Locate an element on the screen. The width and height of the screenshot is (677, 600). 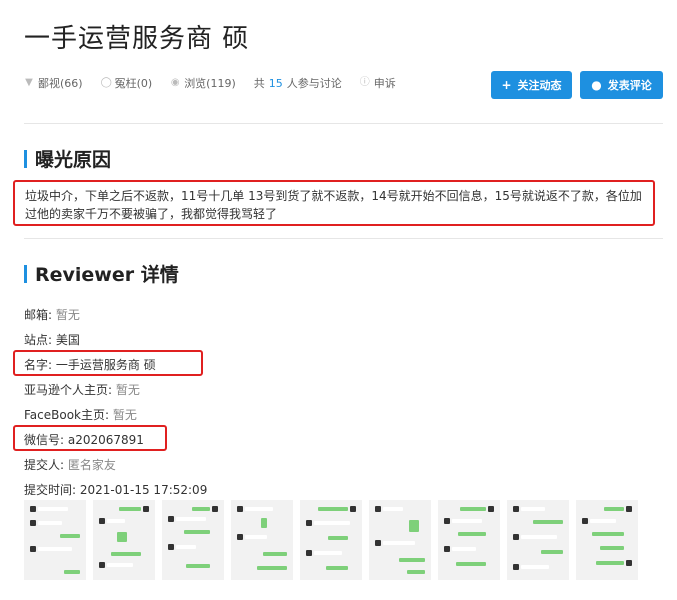
chat-bubble-icon: ● is located at coordinates (596, 85).